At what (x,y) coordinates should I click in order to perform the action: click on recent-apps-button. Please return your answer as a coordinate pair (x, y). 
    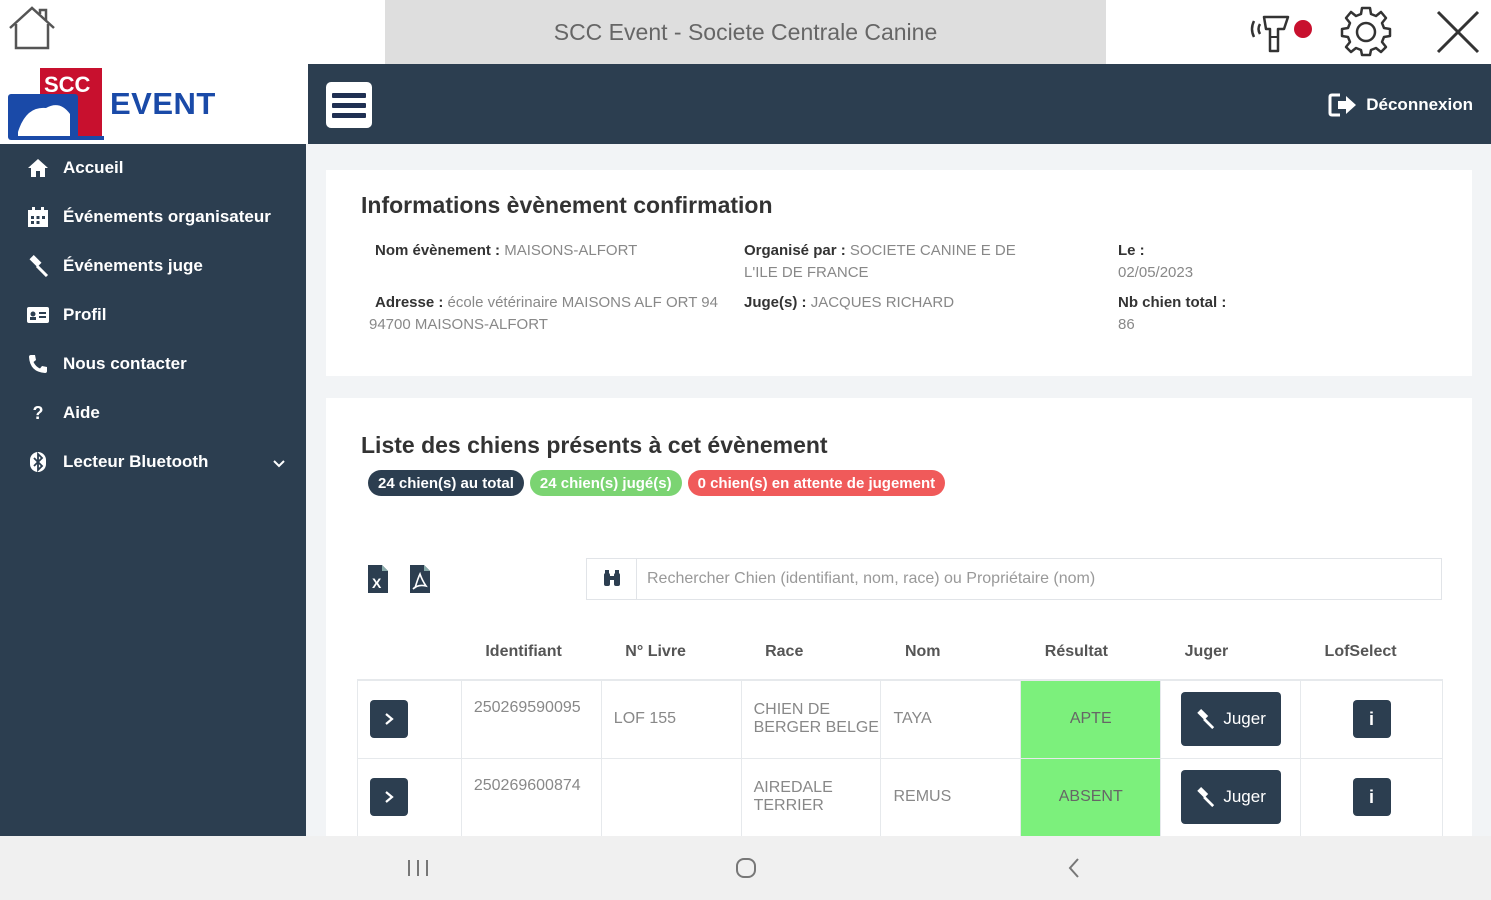
    Looking at the image, I should click on (418, 868).